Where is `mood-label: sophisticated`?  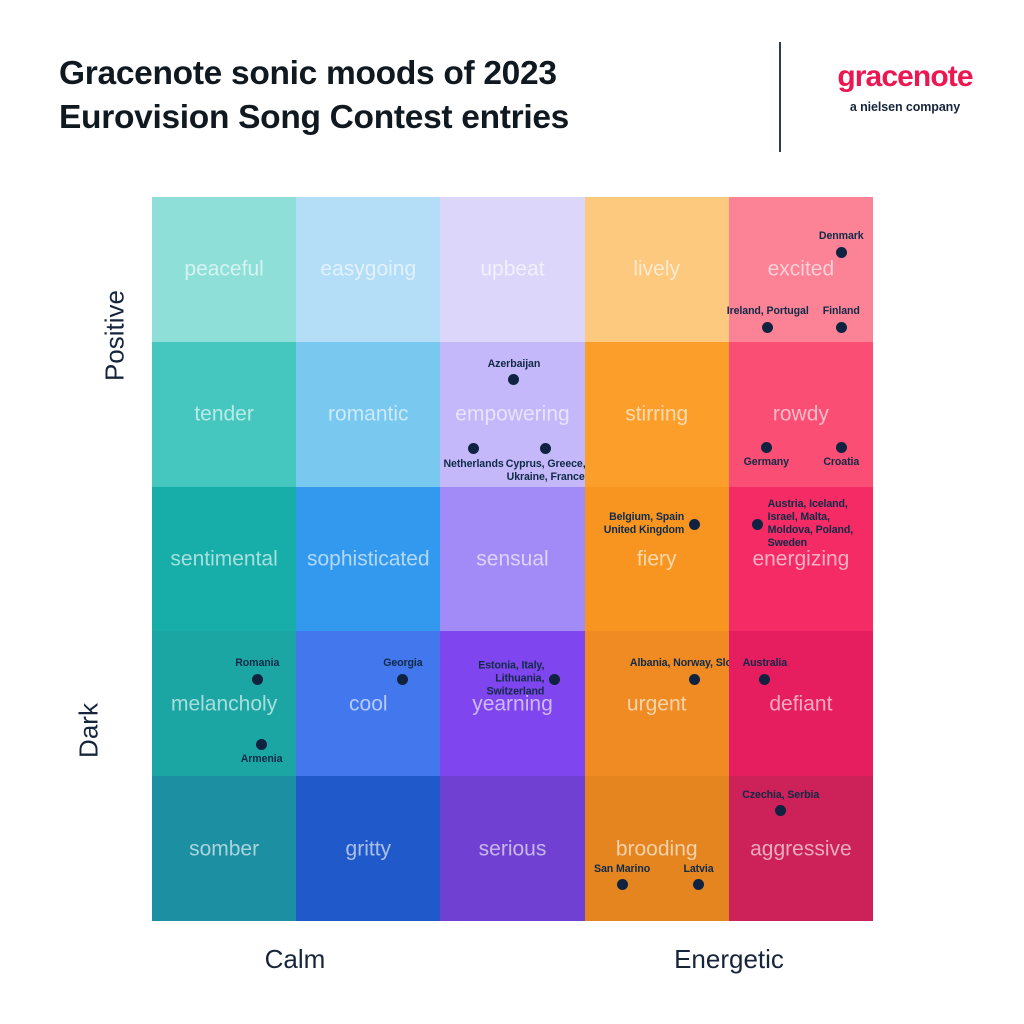 mood-label: sophisticated is located at coordinates (368, 559).